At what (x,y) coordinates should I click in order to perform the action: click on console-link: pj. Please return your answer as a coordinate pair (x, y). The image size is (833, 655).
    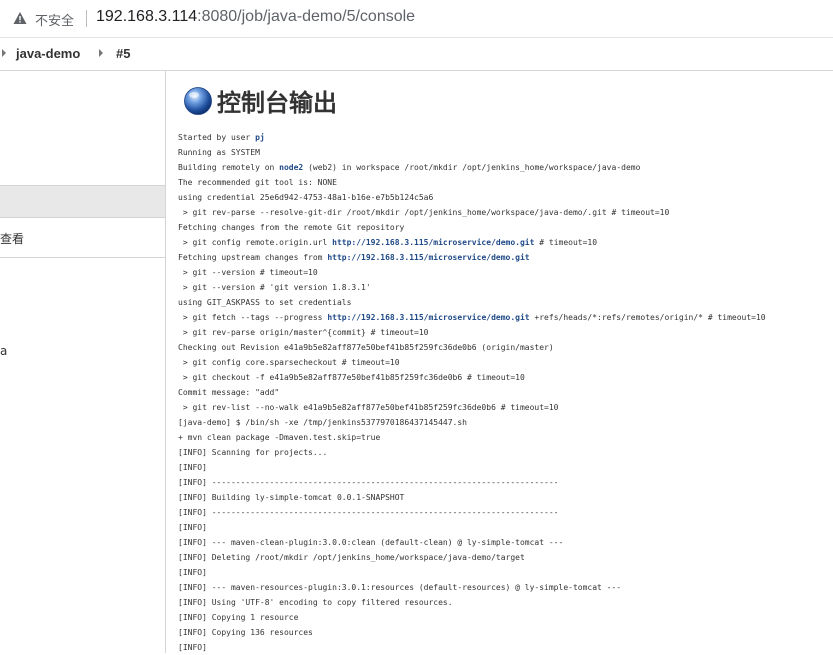
    Looking at the image, I should click on (260, 137).